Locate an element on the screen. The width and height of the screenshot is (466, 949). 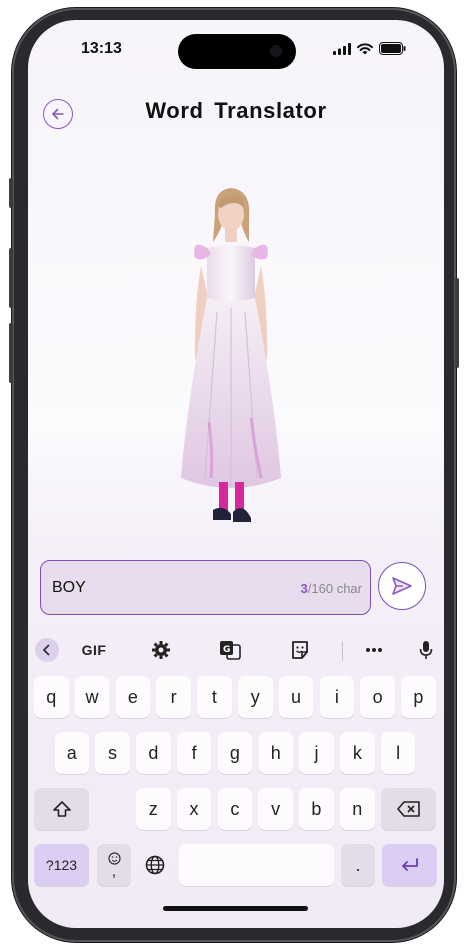
status-time: 13:13 is located at coordinates (101, 48).